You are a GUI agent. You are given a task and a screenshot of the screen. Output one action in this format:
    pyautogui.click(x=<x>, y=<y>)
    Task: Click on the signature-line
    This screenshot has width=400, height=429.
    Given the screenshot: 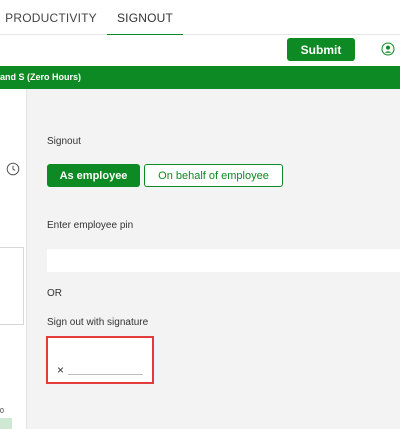 What is the action you would take?
    pyautogui.click(x=105, y=374)
    